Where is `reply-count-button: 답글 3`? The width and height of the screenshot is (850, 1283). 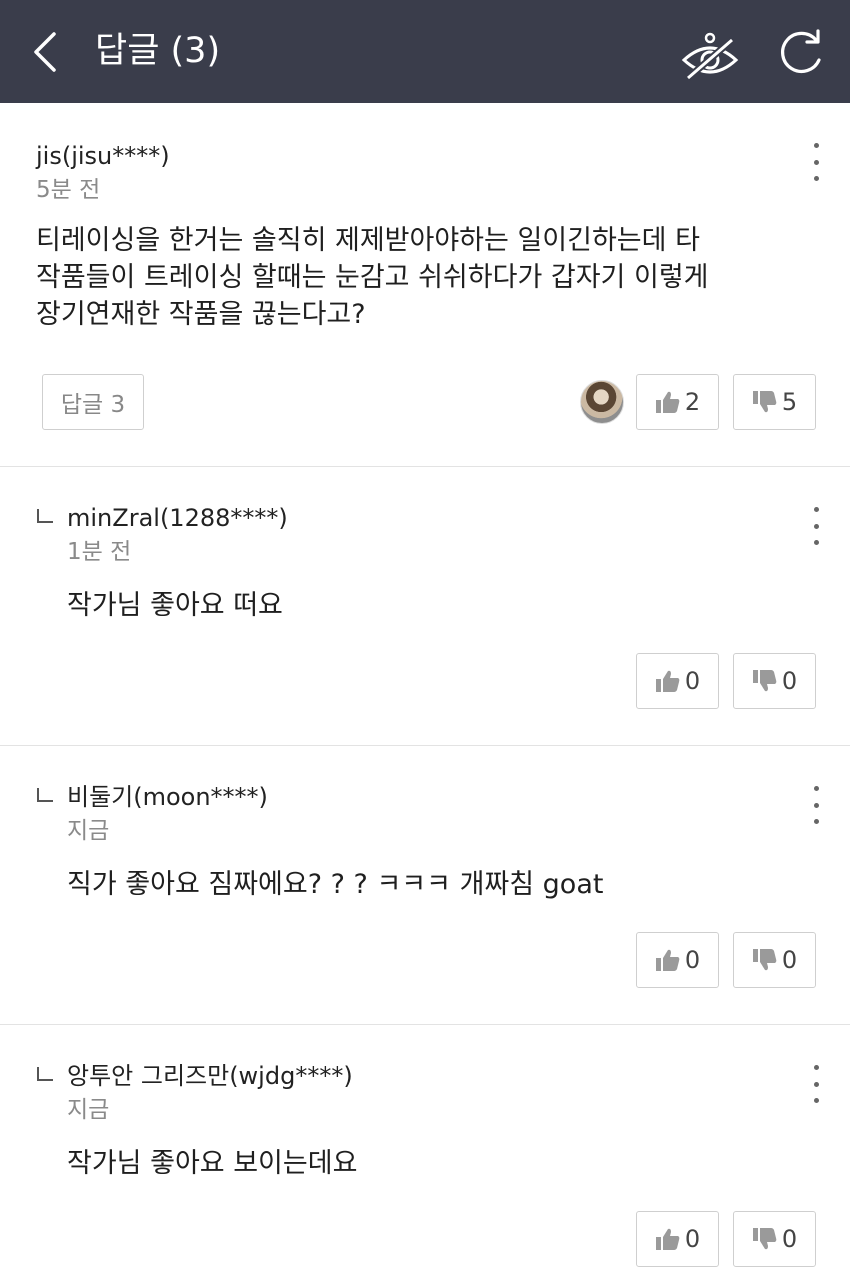
reply-count-button: 답글 3 is located at coordinates (93, 402).